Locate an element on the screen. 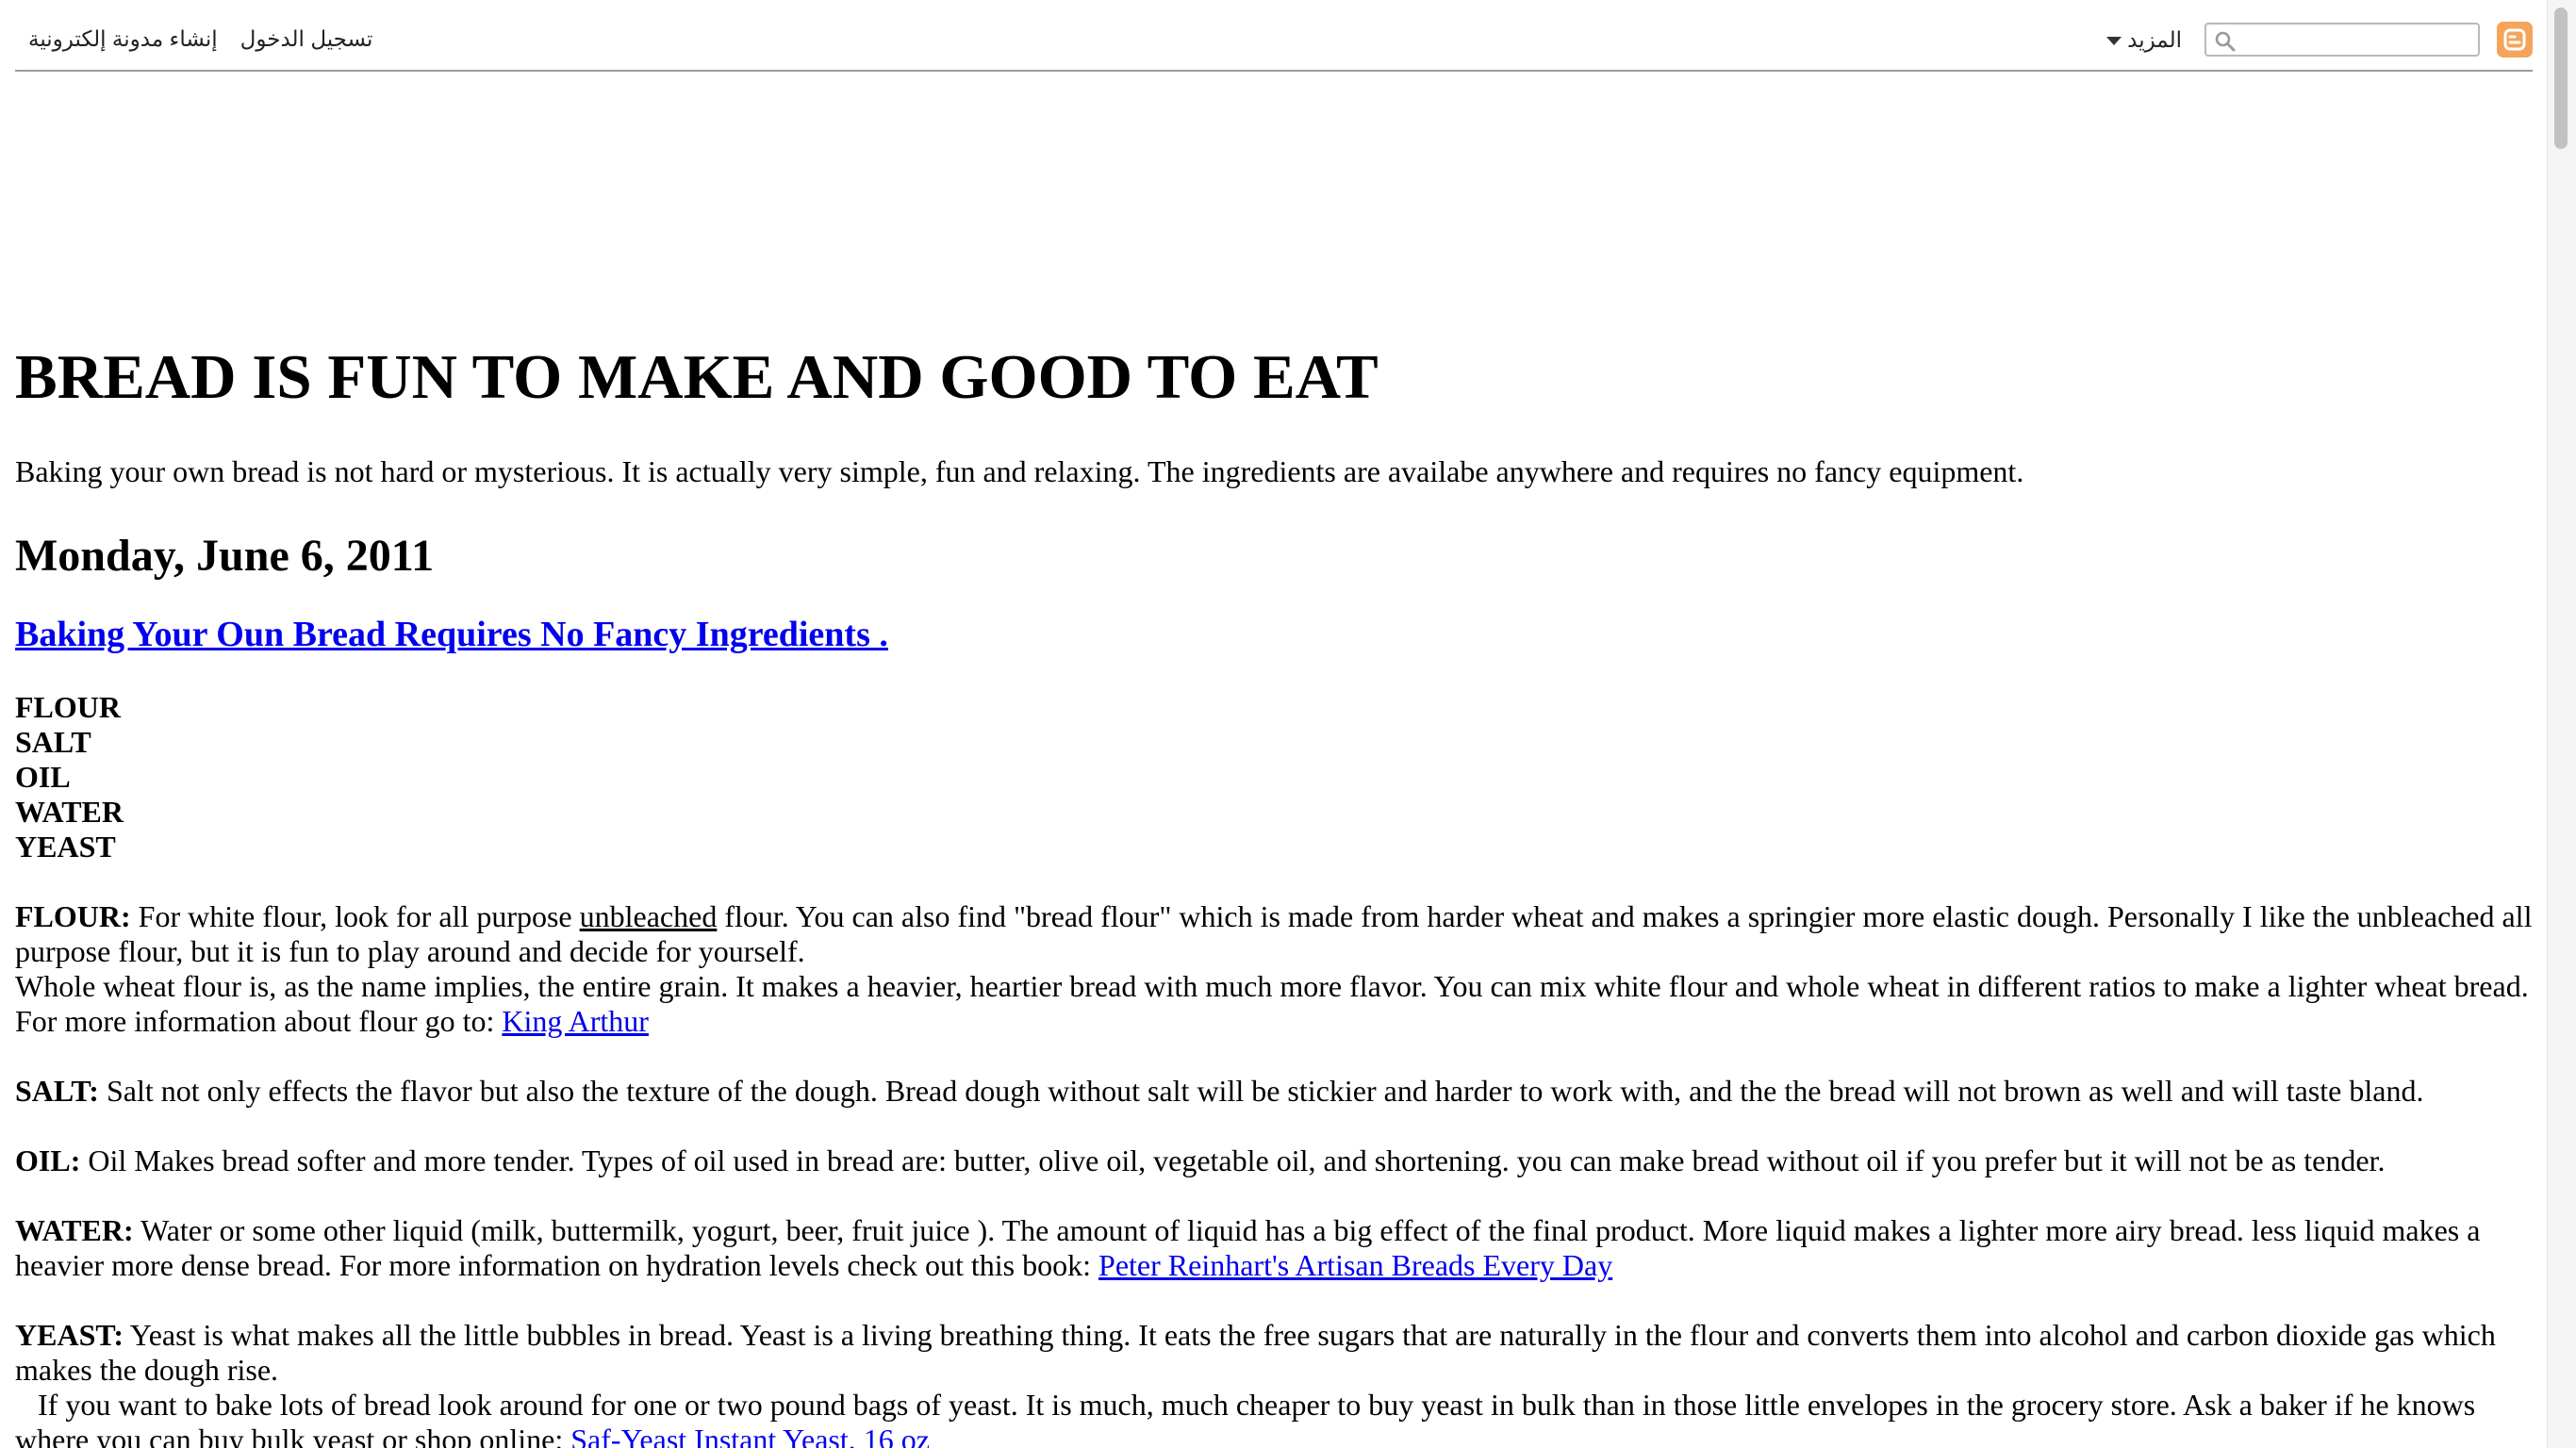 Image resolution: width=2576 pixels, height=1448 pixels. ingredient-item: WATER is located at coordinates (69, 812).